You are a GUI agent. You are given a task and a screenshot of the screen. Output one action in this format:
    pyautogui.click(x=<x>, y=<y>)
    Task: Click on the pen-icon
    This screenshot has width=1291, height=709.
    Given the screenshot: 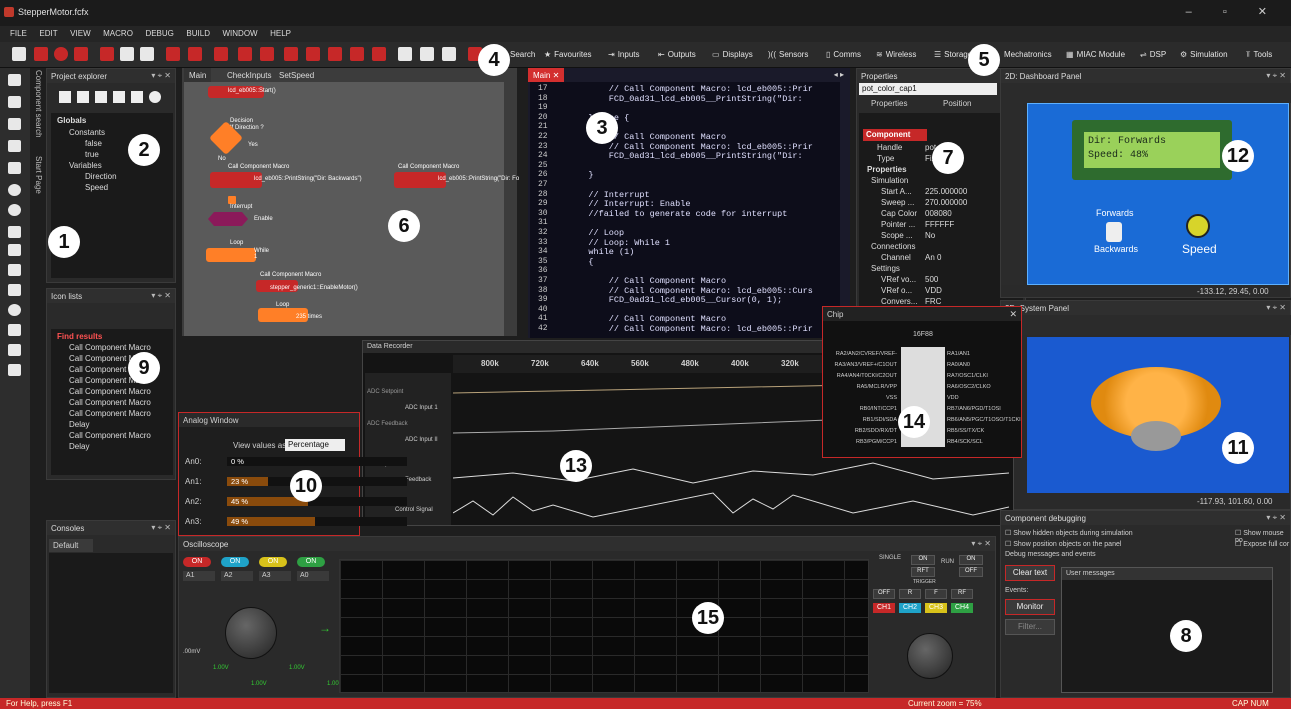 What is the action you would take?
    pyautogui.click(x=65, y=97)
    